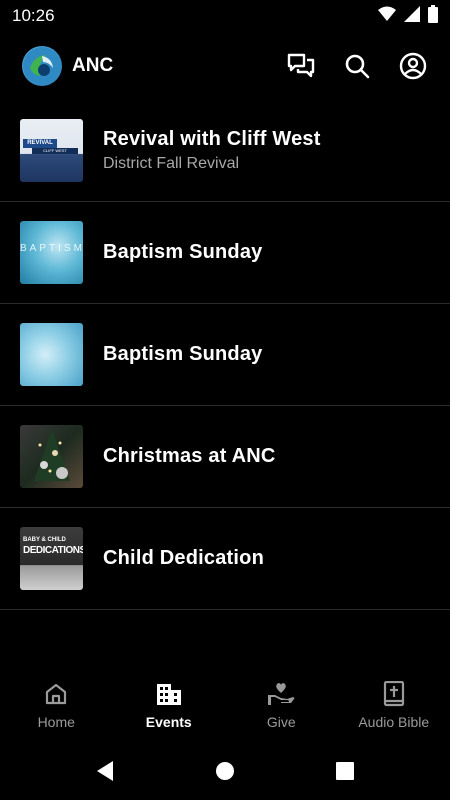 The width and height of the screenshot is (450, 800). I want to click on home-icon, so click(56, 694).